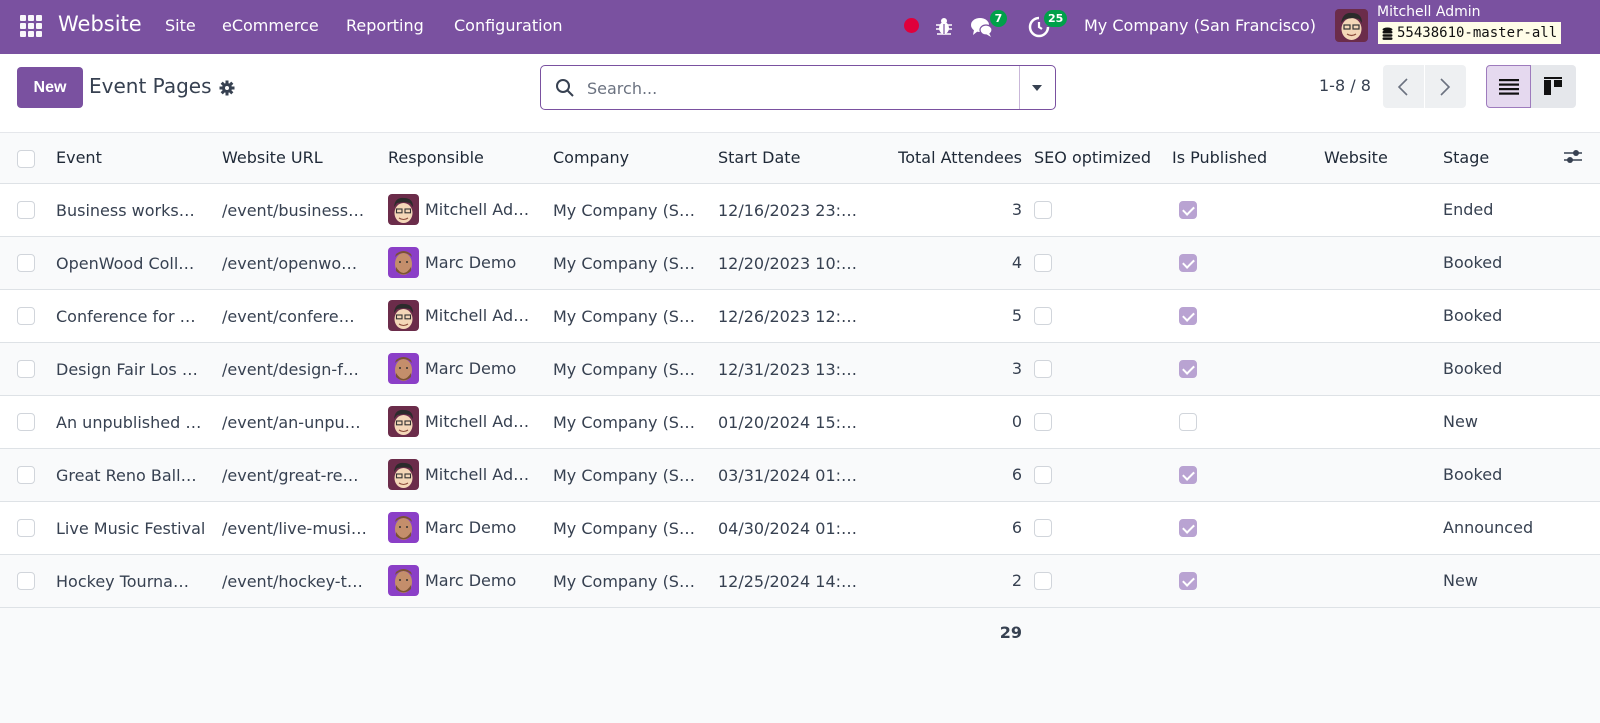 The width and height of the screenshot is (1600, 723). Describe the element at coordinates (635, 158) in the screenshot. I see `column-company: Company` at that location.